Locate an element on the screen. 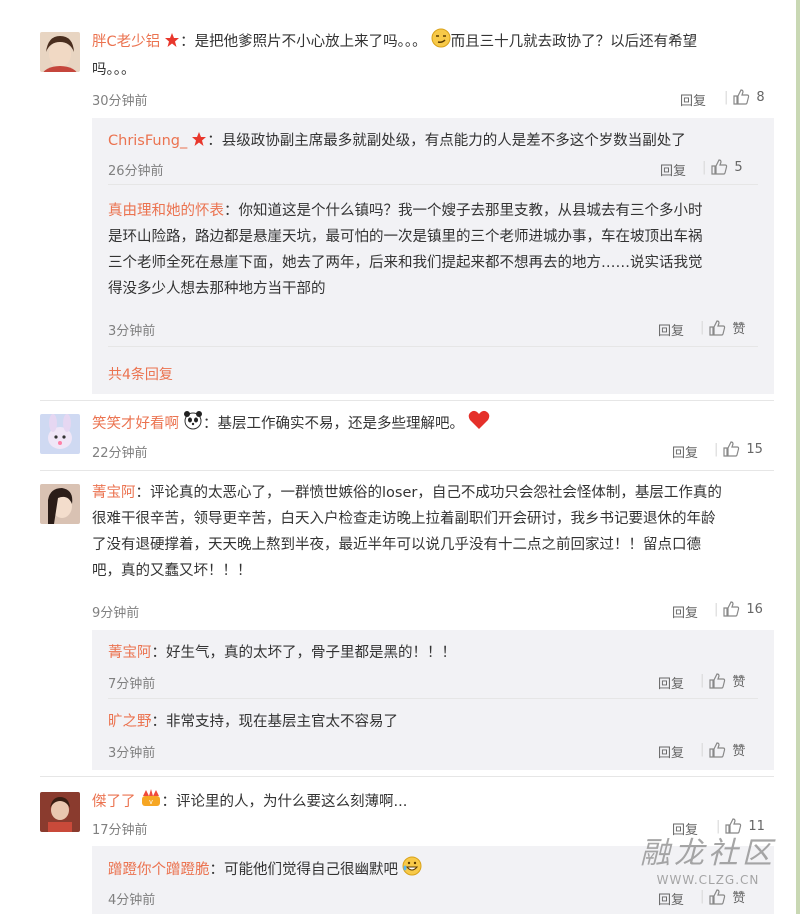 The image size is (800, 914). timestamp: 7分钟前 is located at coordinates (132, 684).